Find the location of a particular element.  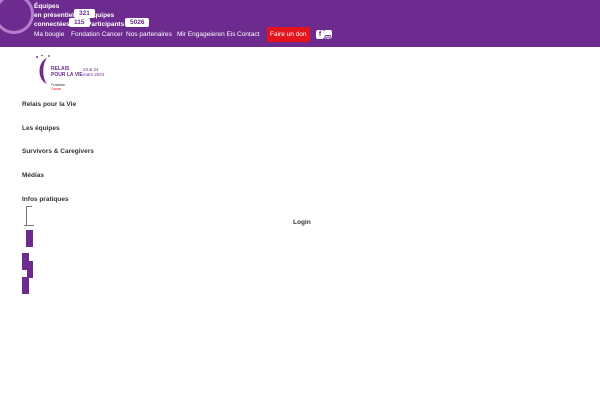

logo-org2: Cancer is located at coordinates (56, 89).